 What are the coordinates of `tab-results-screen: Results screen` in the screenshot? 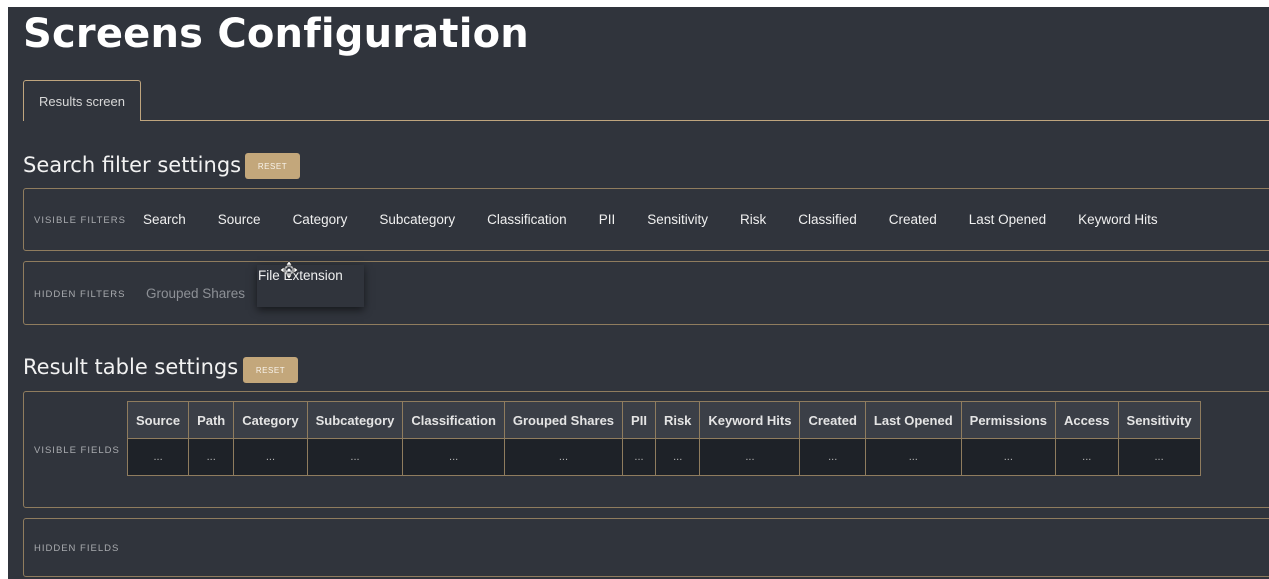 It's located at (82, 100).